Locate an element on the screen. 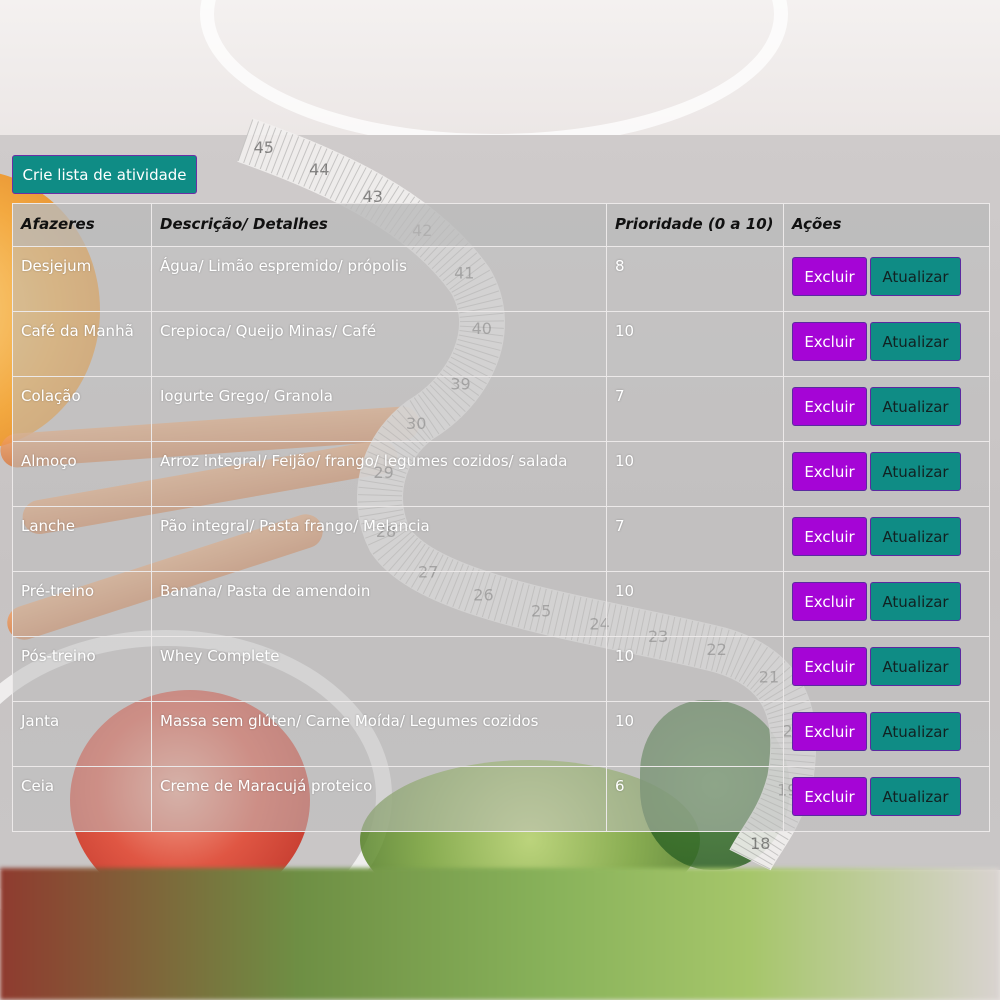 The image size is (1000, 1000). column-header-priority: Prioridade (0 a 10) is located at coordinates (695, 225).